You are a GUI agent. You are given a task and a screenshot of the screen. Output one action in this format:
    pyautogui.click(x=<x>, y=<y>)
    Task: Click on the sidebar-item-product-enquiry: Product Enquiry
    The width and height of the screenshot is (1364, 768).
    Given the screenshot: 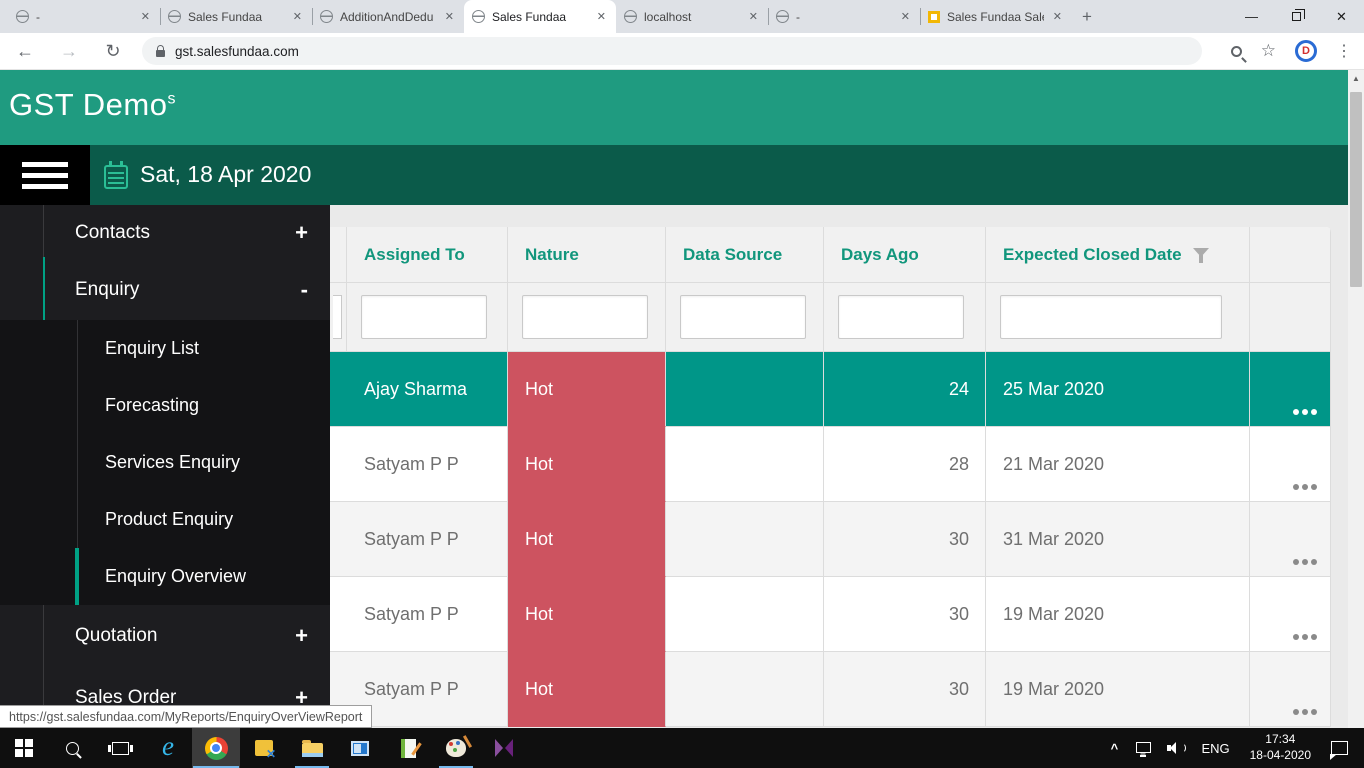 What is the action you would take?
    pyautogui.click(x=165, y=519)
    